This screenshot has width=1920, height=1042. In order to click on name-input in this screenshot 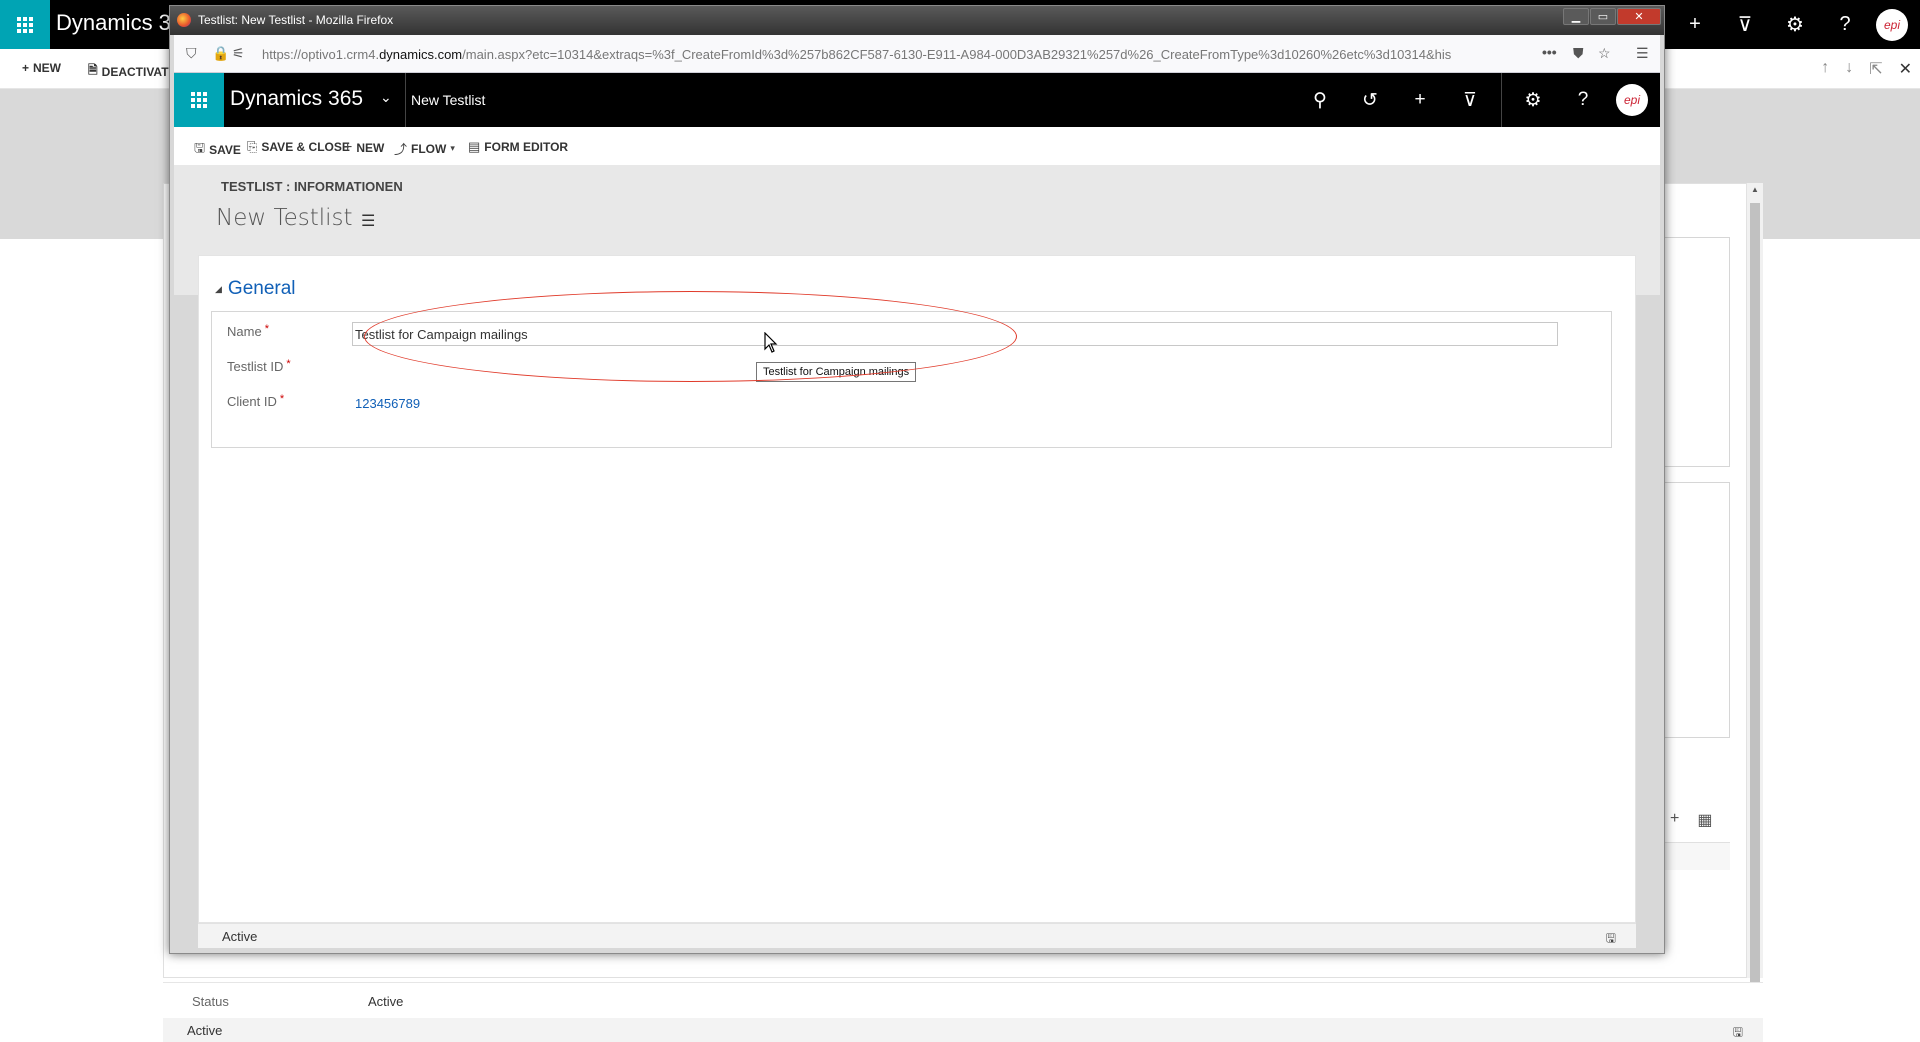, I will do `click(955, 334)`.